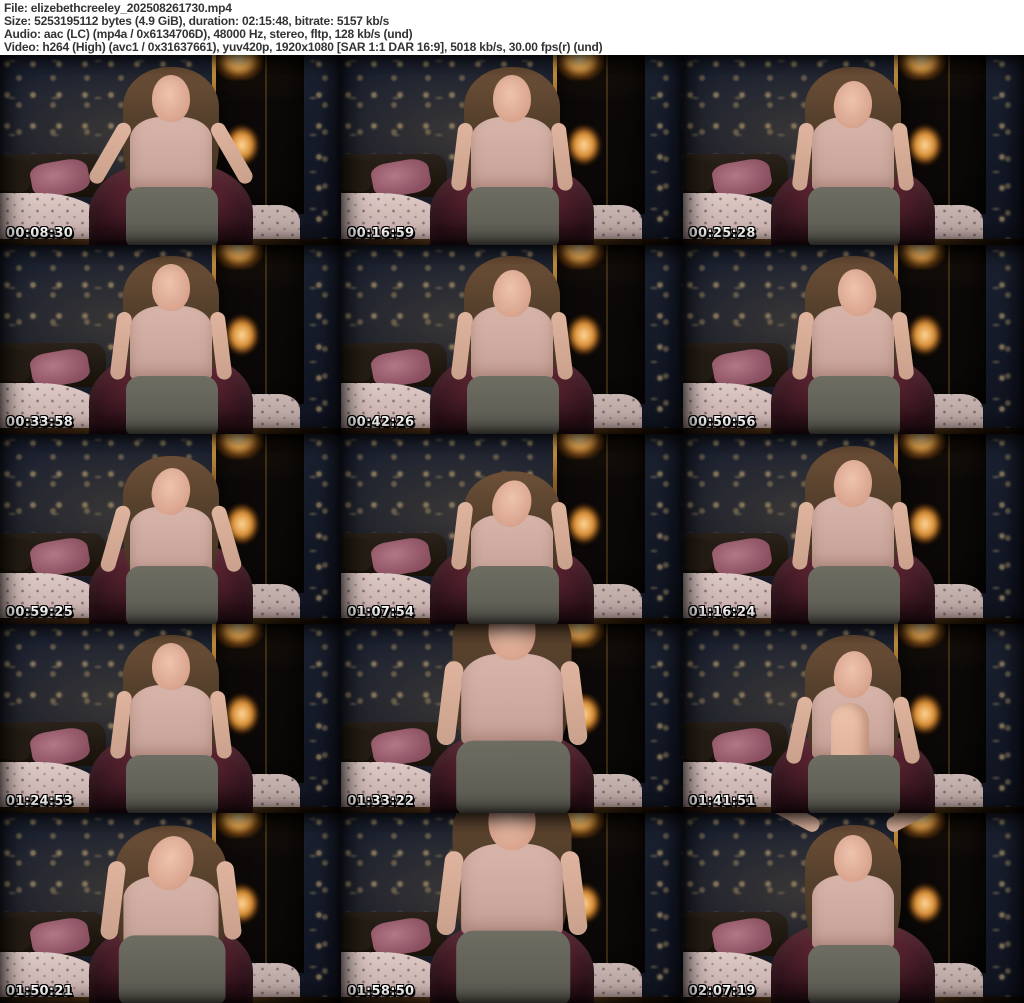 Image resolution: width=1024 pixels, height=1003 pixels. I want to click on video-thumbnail: 00:42:26, so click(512, 339).